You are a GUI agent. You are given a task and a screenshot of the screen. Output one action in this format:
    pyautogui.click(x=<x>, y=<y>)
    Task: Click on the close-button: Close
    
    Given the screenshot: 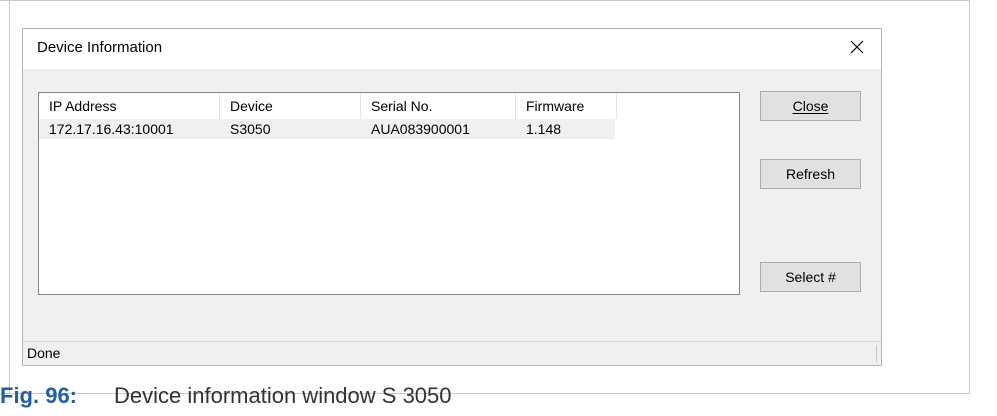 What is the action you would take?
    pyautogui.click(x=810, y=106)
    